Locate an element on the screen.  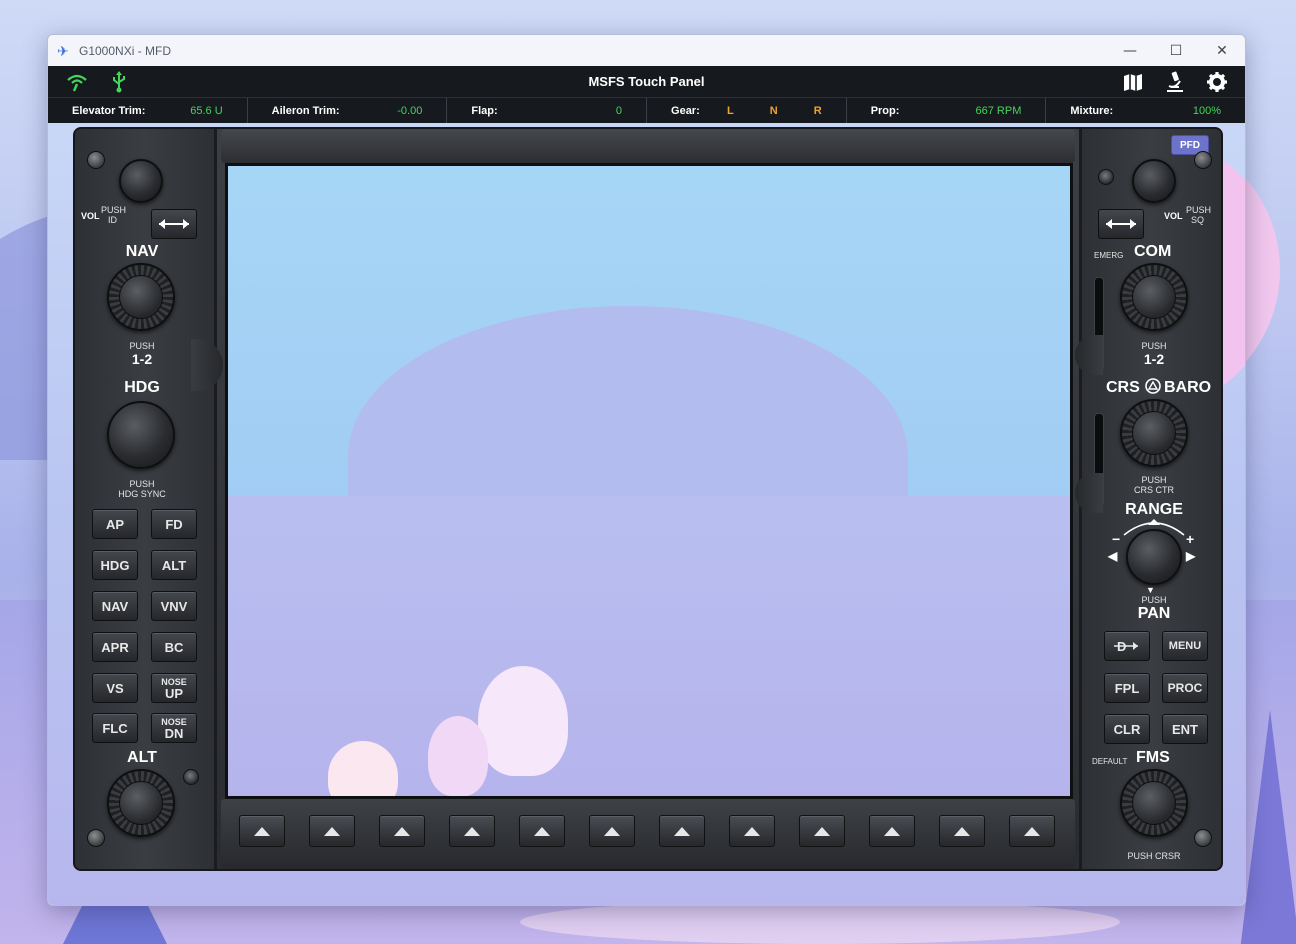
usb-icon is located at coordinates (119, 81).